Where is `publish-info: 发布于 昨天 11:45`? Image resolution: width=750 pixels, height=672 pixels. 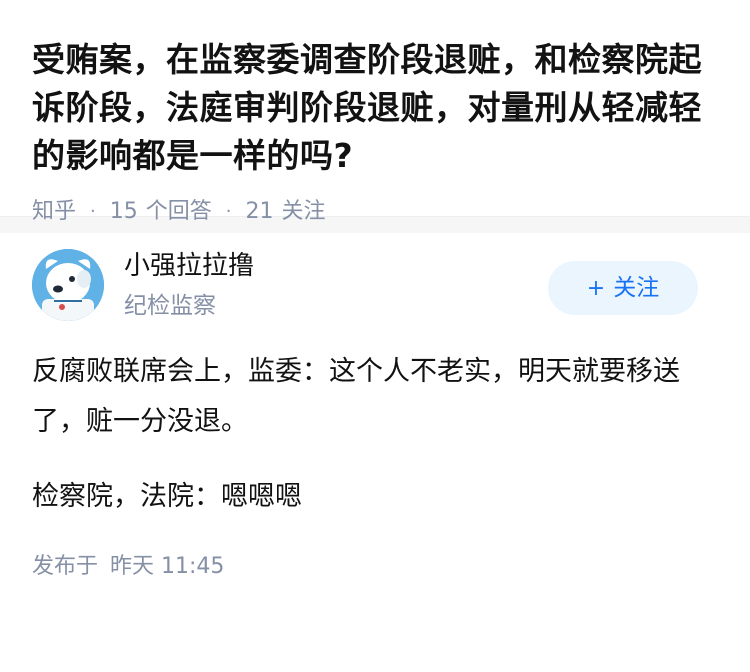
publish-info: 发布于 昨天 11:45 is located at coordinates (375, 567).